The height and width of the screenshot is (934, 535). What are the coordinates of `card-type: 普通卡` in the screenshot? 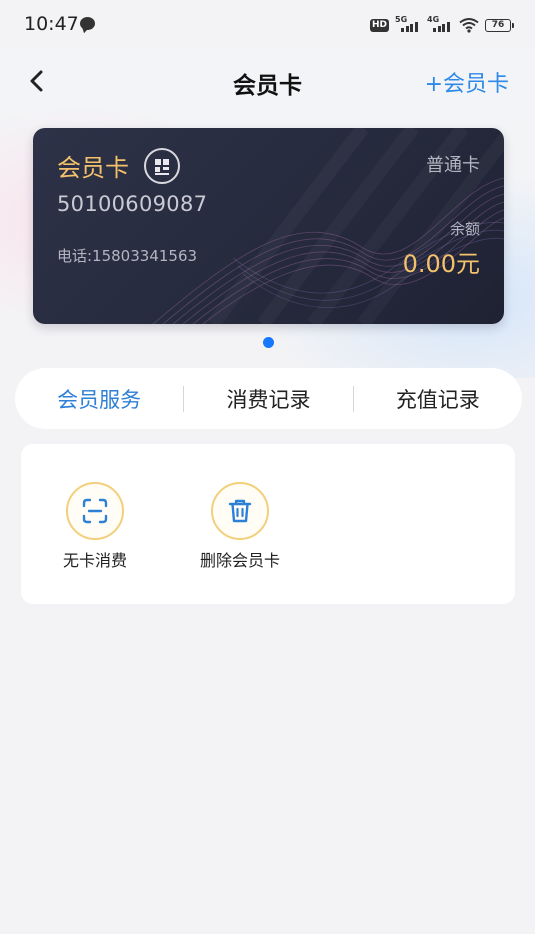 It's located at (453, 165).